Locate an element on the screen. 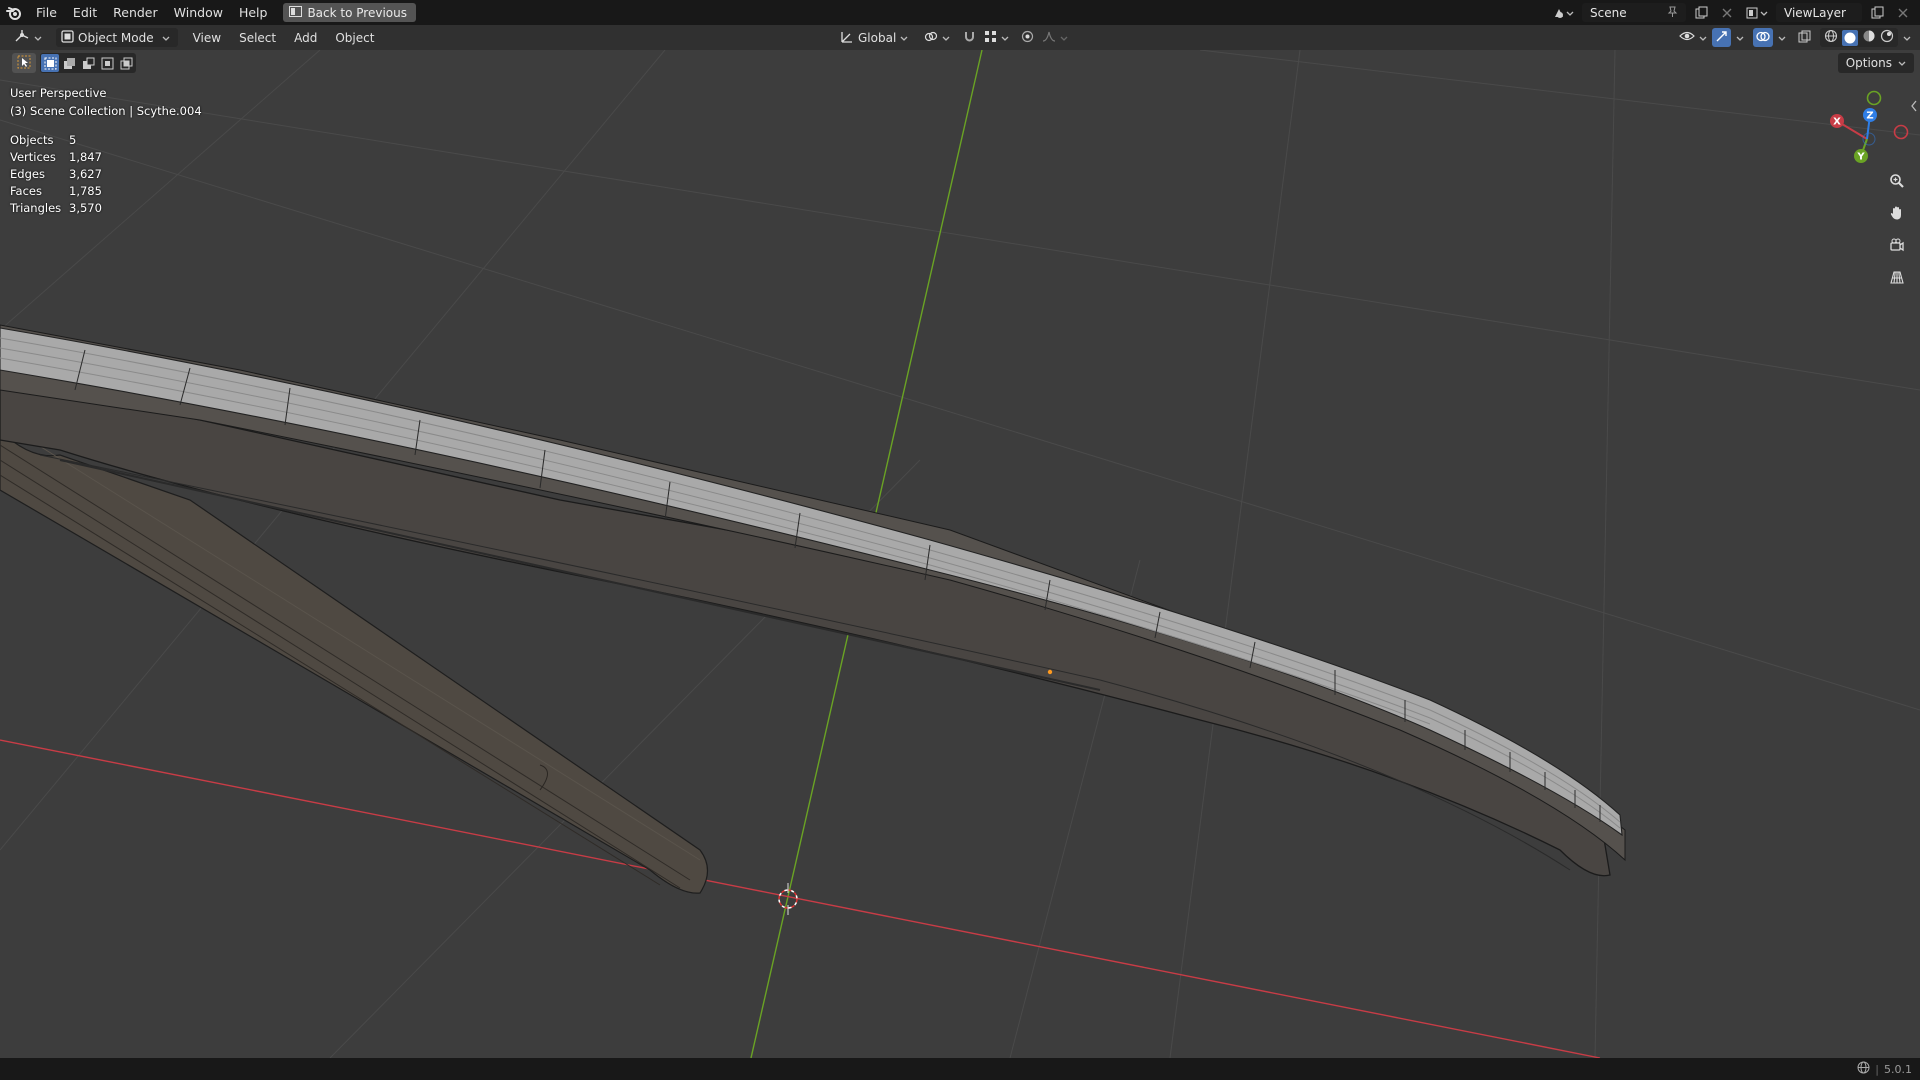 This screenshot has width=1920, height=1080. options-label: Options is located at coordinates (1868, 63).